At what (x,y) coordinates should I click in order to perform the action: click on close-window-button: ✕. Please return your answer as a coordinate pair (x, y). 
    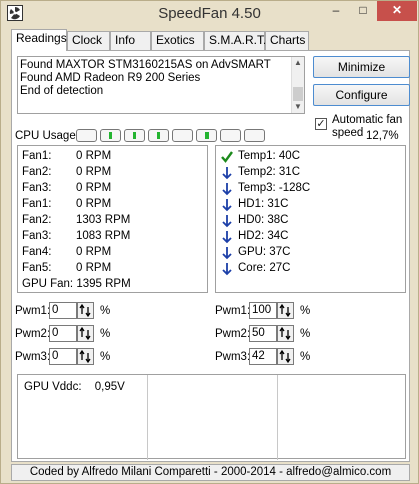
    Looking at the image, I should click on (397, 11).